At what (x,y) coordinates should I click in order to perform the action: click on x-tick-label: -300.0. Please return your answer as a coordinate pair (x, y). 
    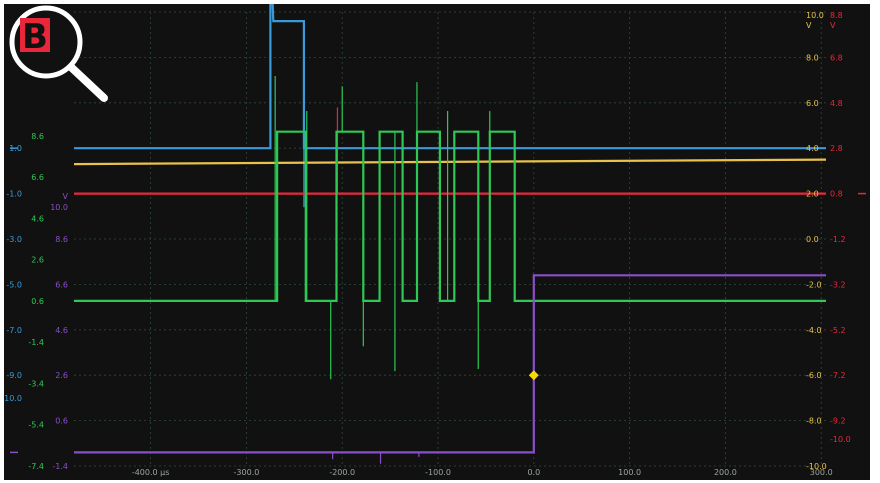
    Looking at the image, I should click on (247, 472).